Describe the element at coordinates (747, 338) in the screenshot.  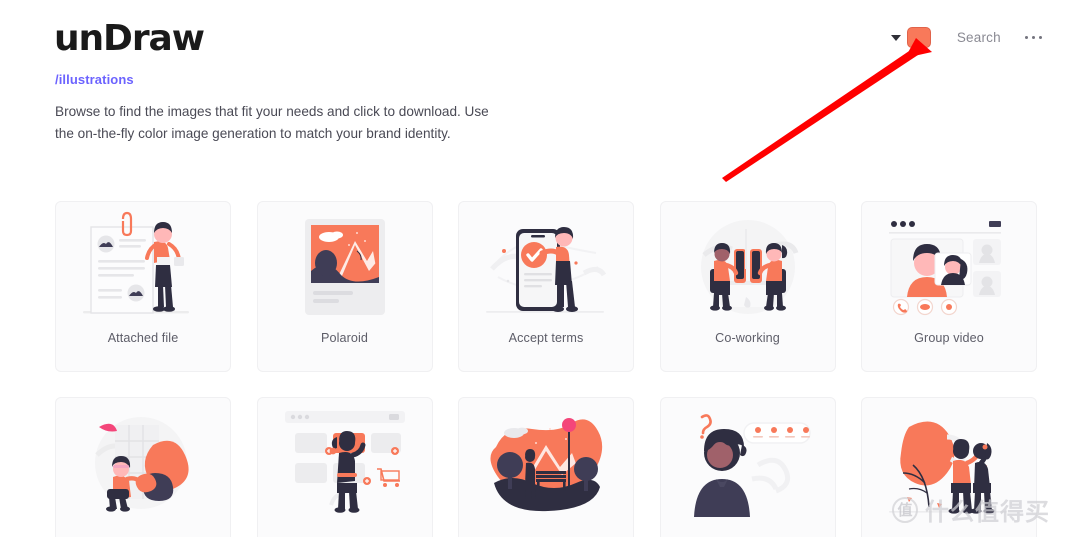
I see `card-caption: Co-working` at that location.